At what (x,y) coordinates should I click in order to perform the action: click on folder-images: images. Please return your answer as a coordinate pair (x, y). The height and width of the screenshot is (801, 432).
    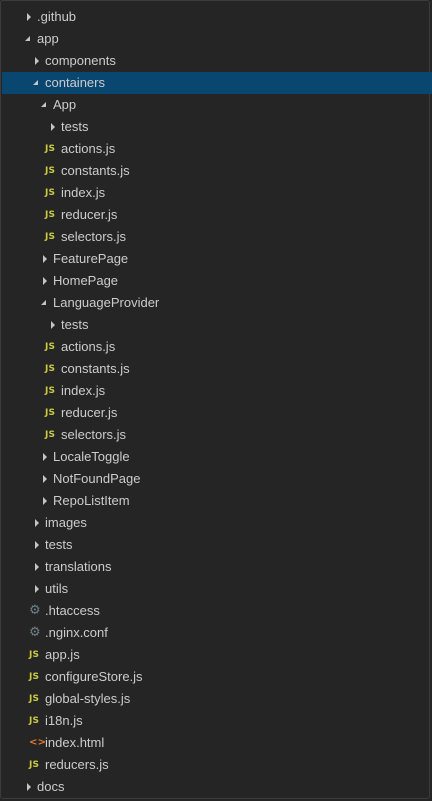
    Looking at the image, I should click on (217, 523).